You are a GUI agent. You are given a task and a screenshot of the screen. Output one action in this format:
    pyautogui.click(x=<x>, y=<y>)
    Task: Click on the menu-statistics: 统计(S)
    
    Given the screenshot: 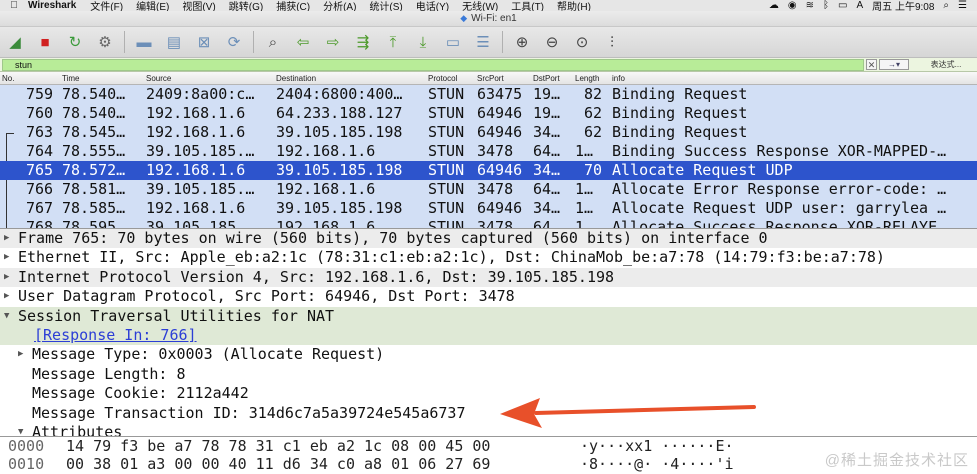 What is the action you would take?
    pyautogui.click(x=385, y=5)
    